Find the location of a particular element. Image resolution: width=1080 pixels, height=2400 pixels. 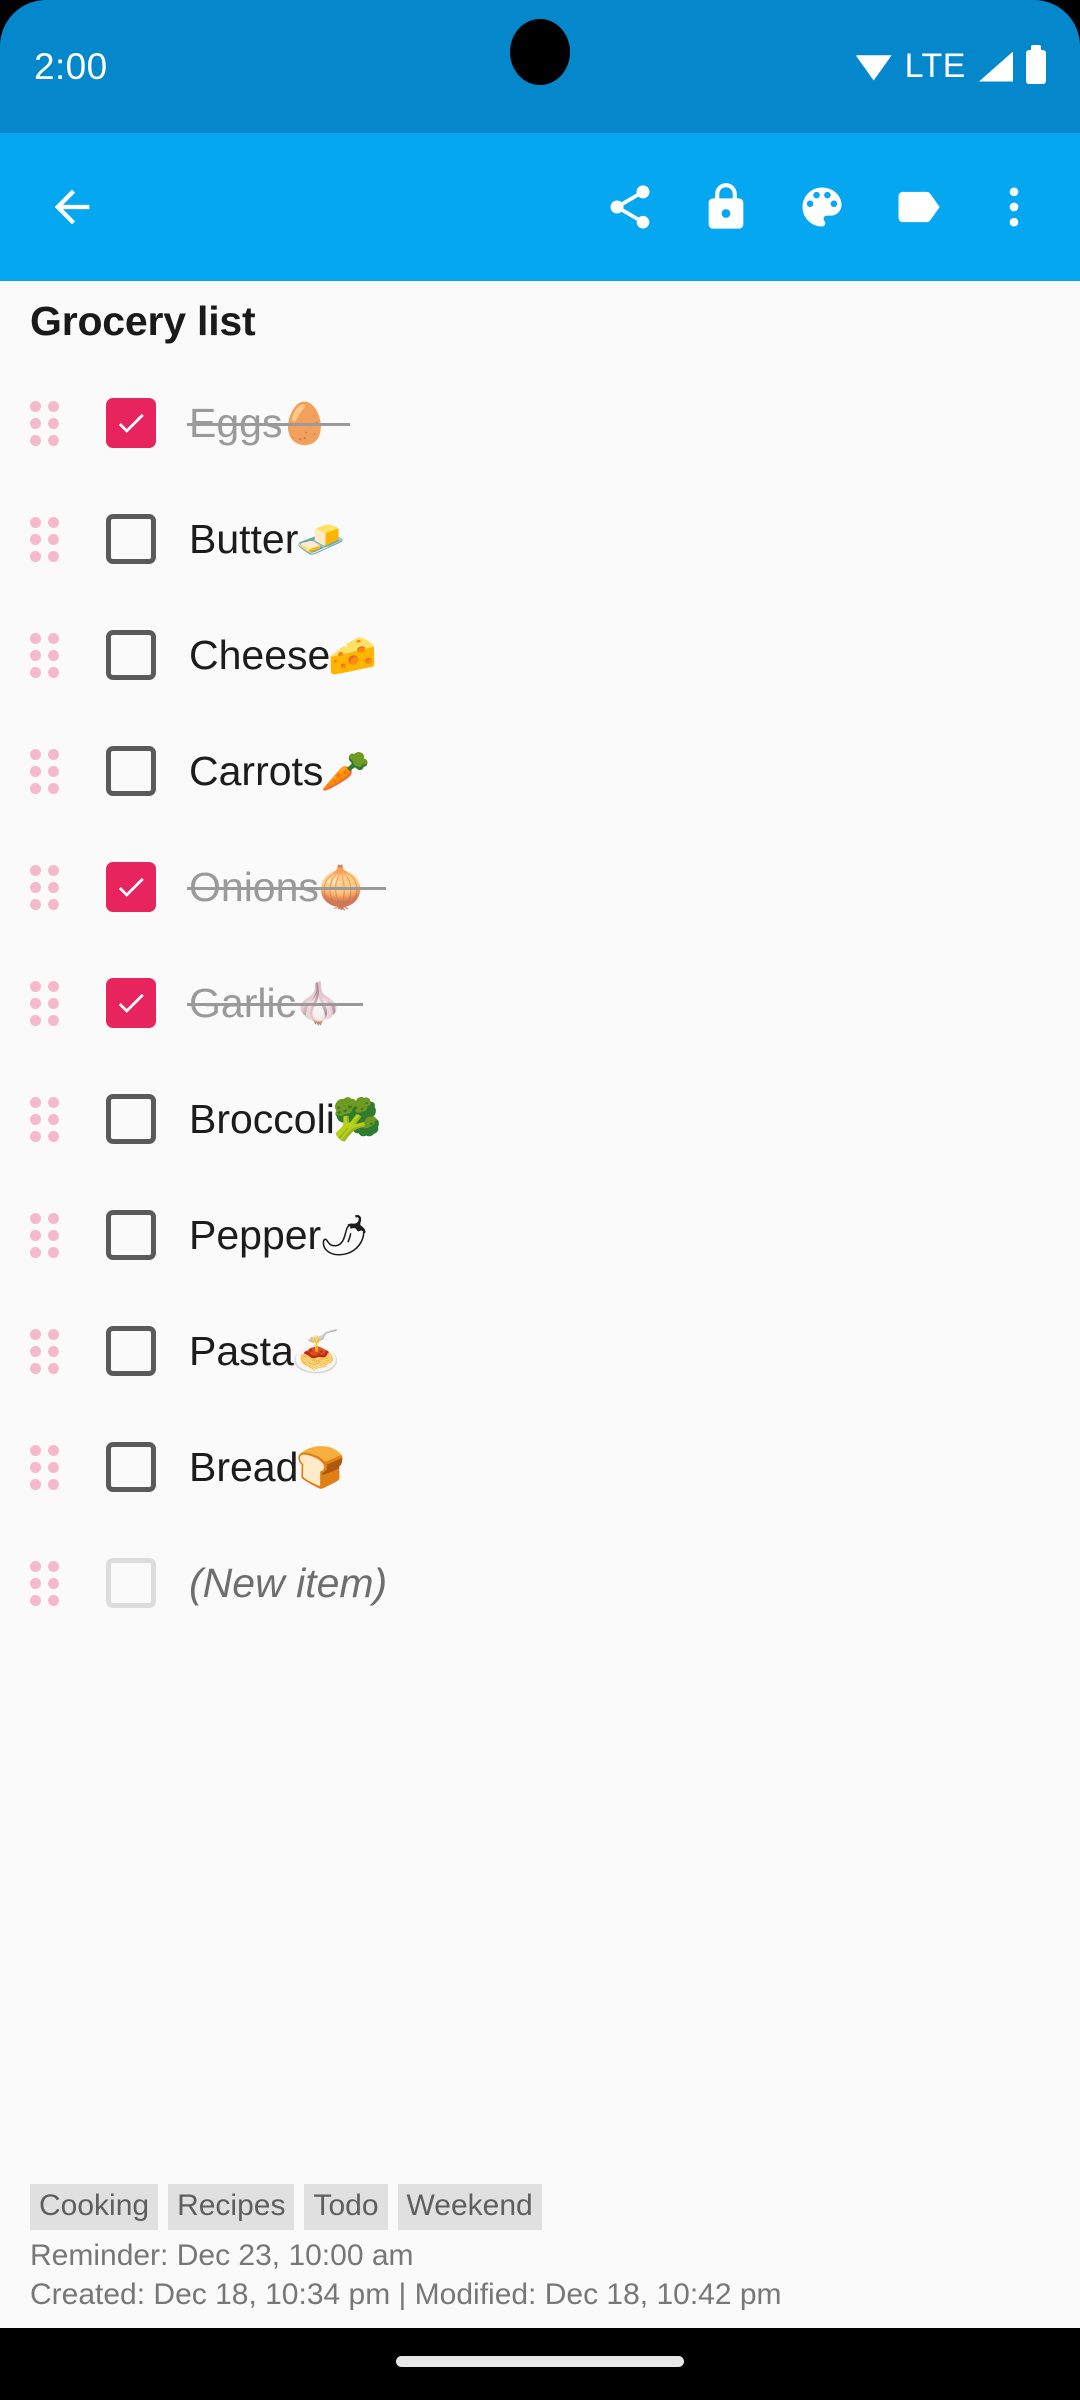

checklist-item-emoji: 🧀 is located at coordinates (352, 655).